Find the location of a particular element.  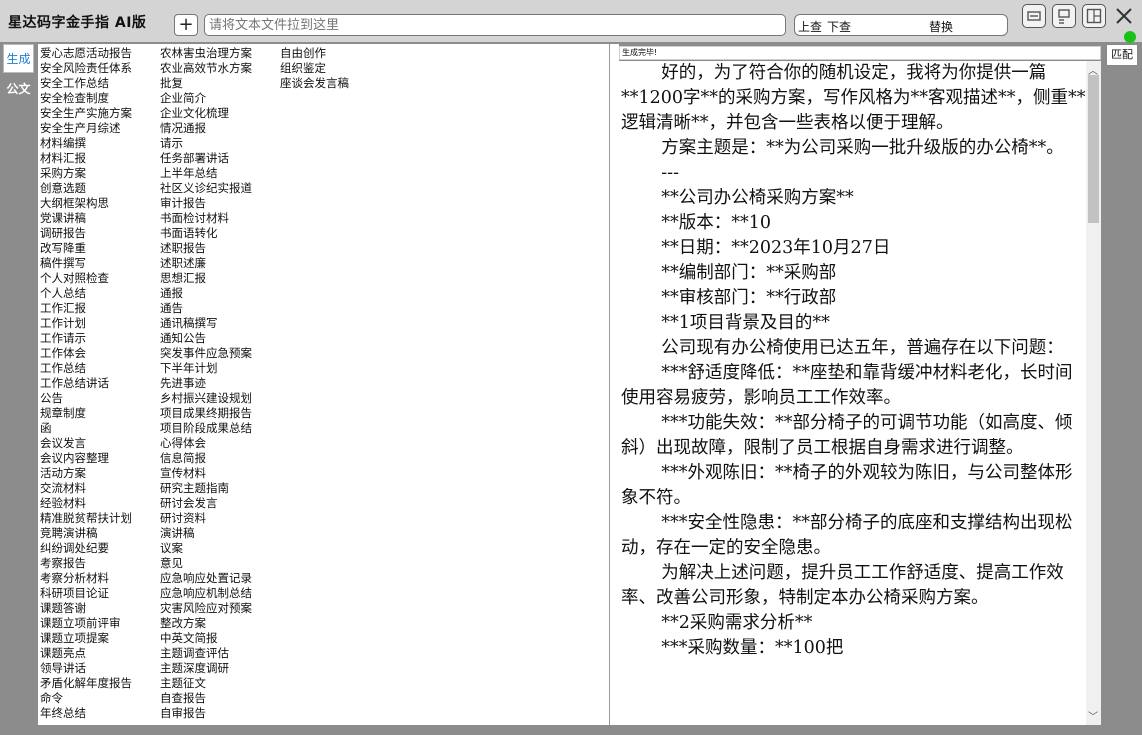

template-item: 材料汇报 is located at coordinates (86, 158).